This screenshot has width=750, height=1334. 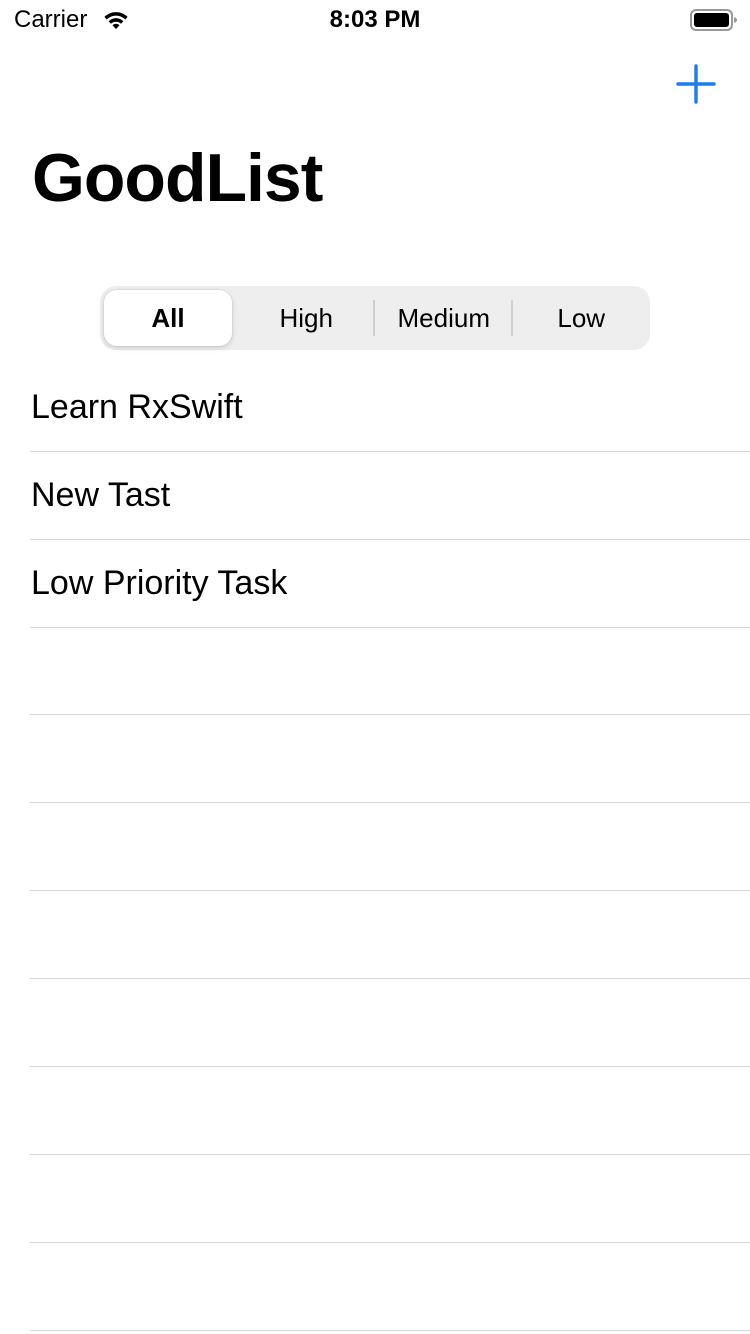 I want to click on task-title: Learn RxSwift, so click(x=137, y=407).